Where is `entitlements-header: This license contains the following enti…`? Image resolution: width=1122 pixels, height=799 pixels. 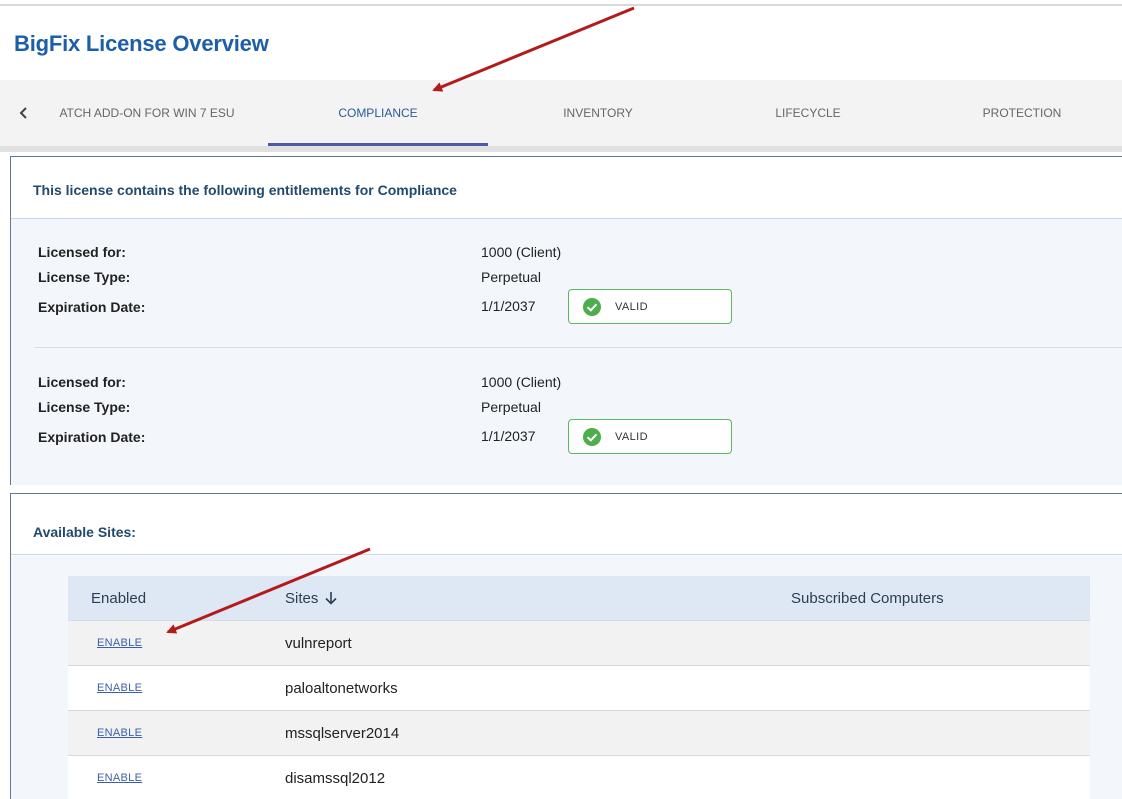
entitlements-header: This license contains the following enti… is located at coordinates (566, 188).